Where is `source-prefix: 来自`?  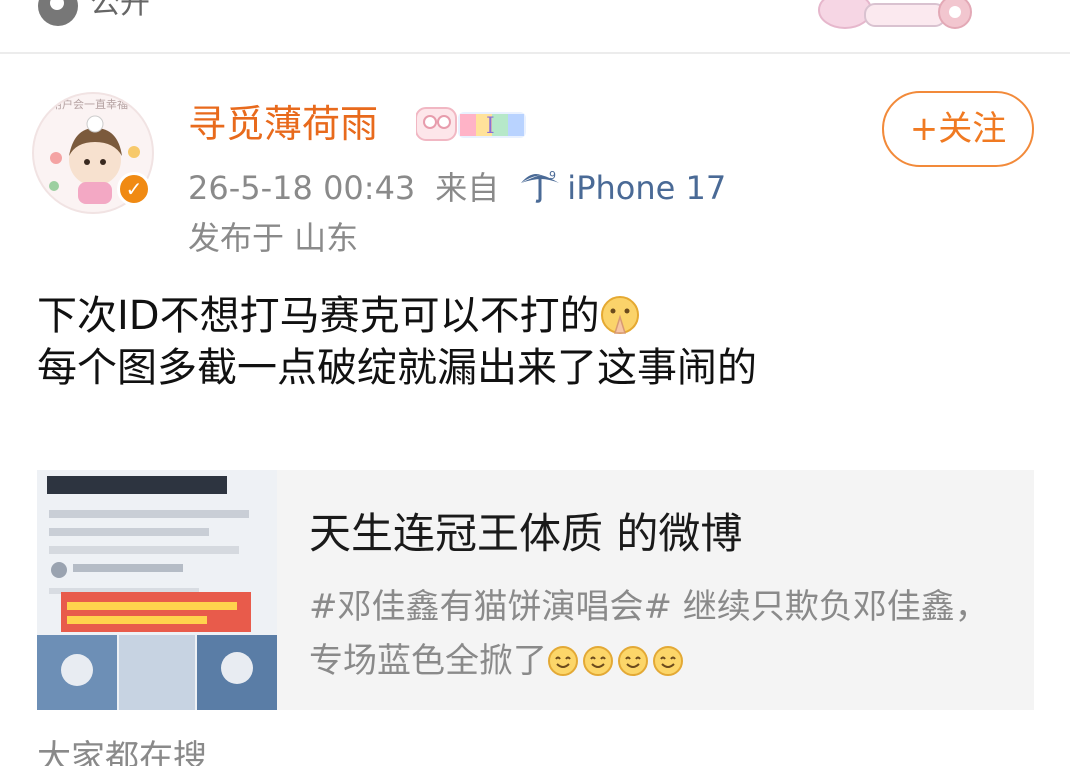 source-prefix: 来自 is located at coordinates (467, 188).